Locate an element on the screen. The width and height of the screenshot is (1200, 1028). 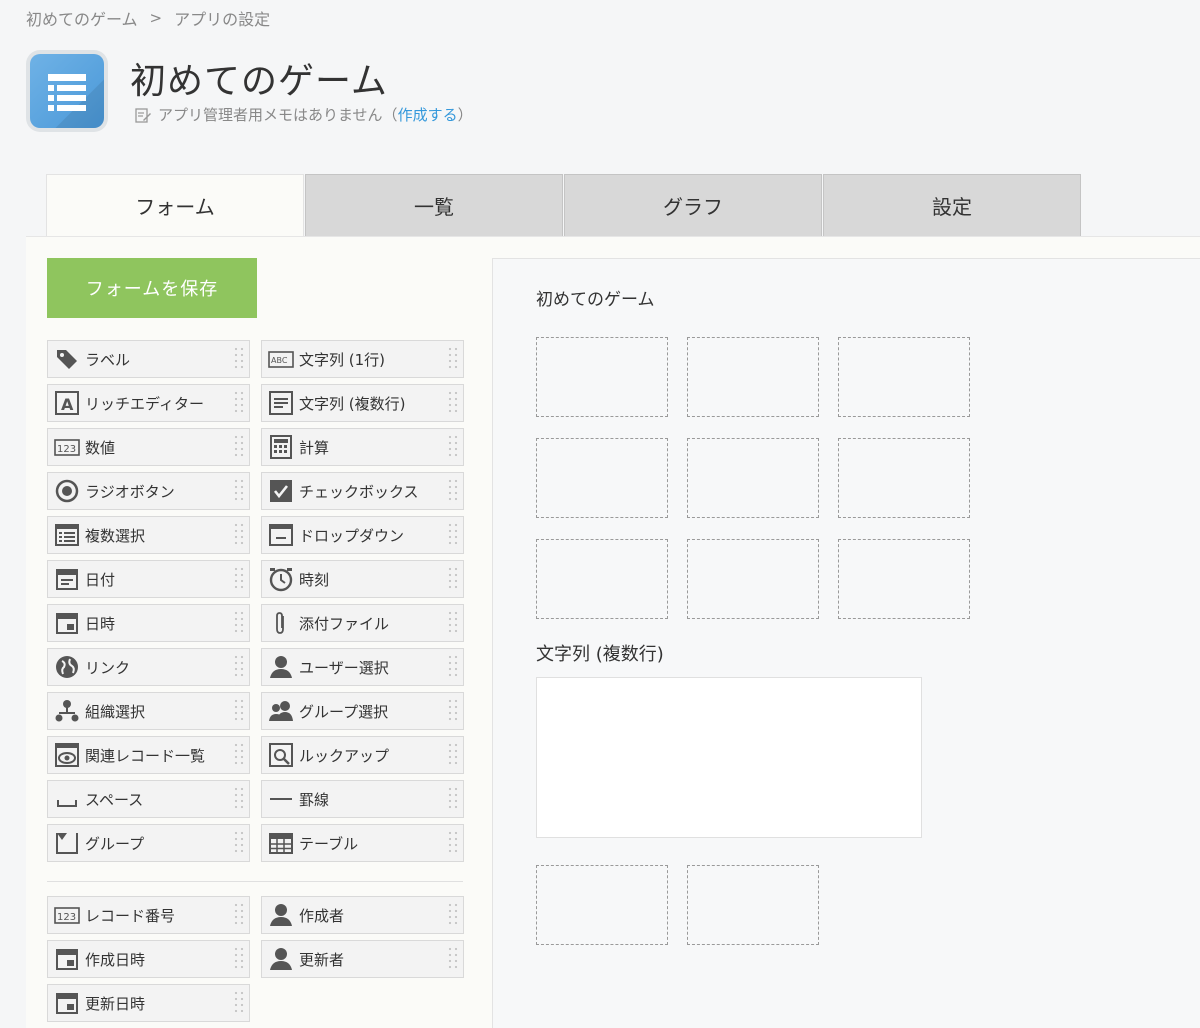
palette-item-line: 罫線 is located at coordinates (362, 799).